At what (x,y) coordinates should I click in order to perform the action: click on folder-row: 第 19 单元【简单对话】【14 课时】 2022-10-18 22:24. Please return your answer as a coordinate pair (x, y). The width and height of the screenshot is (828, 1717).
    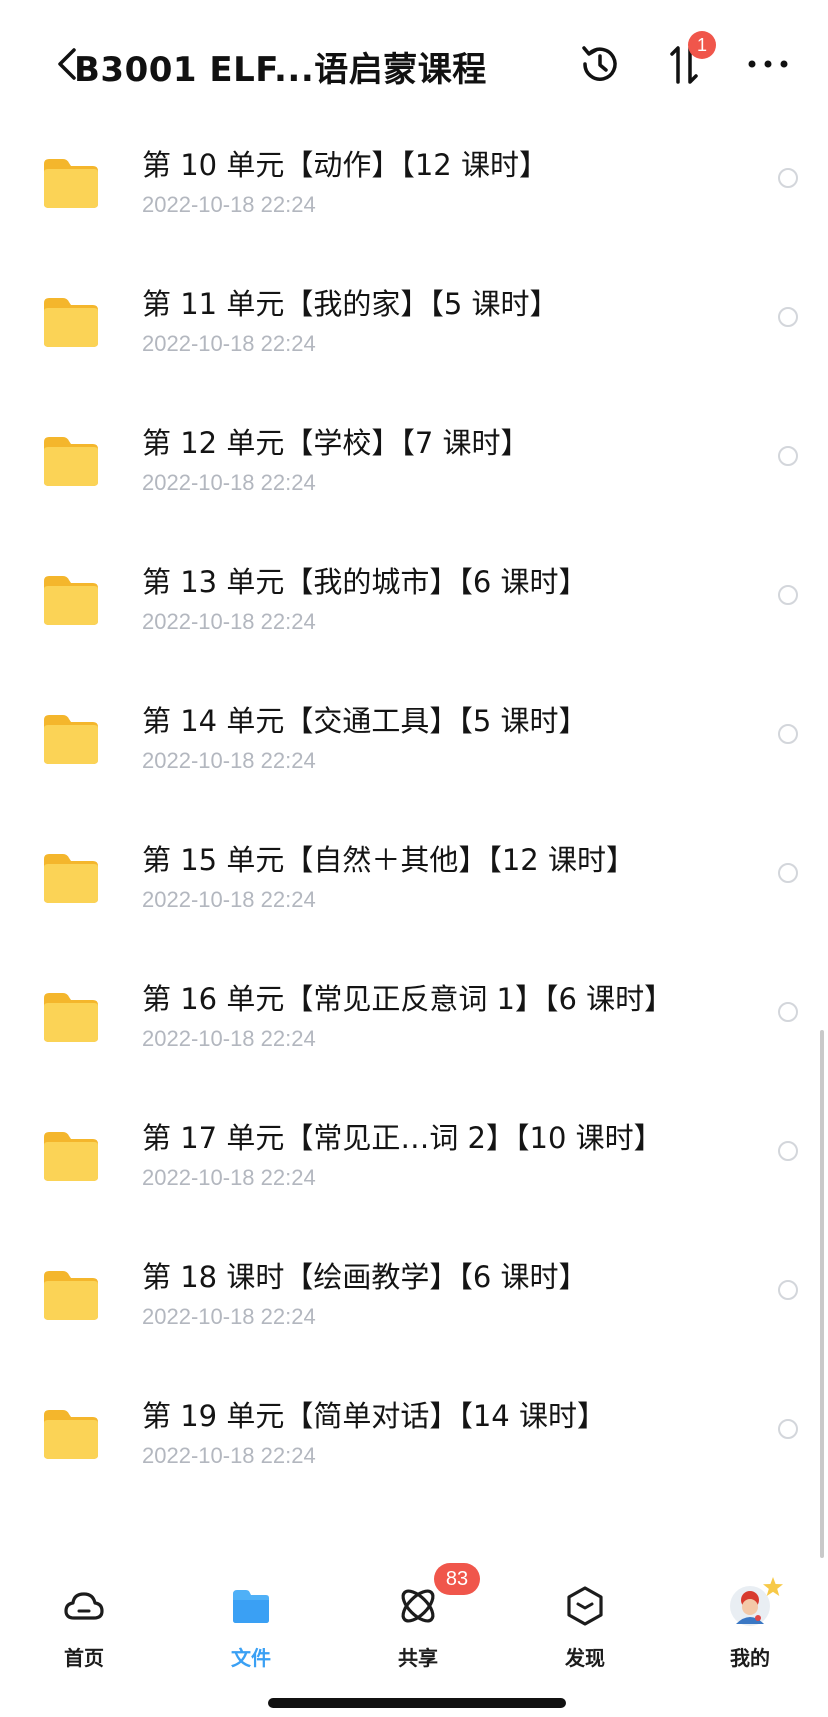
    Looking at the image, I should click on (414, 1440).